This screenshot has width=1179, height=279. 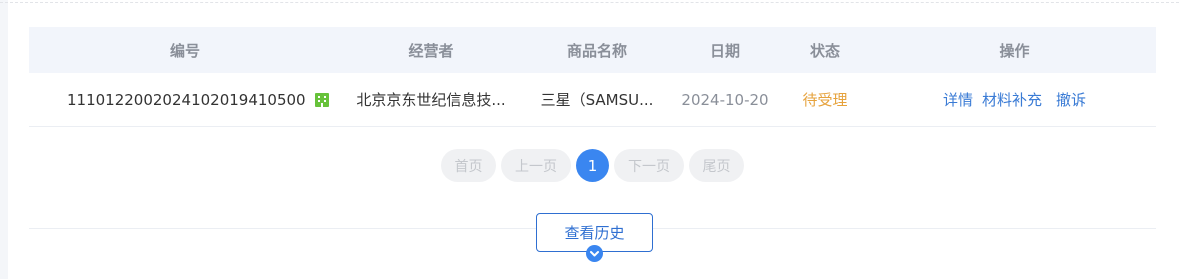 What do you see at coordinates (431, 50) in the screenshot?
I see `header-operator: 经营者` at bounding box center [431, 50].